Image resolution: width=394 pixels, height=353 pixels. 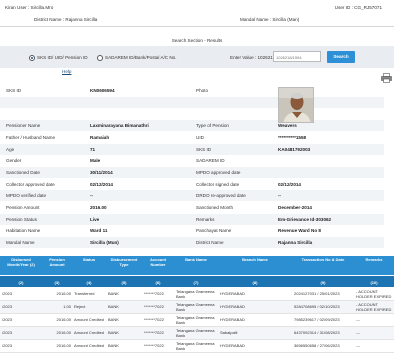 What do you see at coordinates (229, 333) in the screenshot?
I see `table-cell: Sabalpalli` at bounding box center [229, 333].